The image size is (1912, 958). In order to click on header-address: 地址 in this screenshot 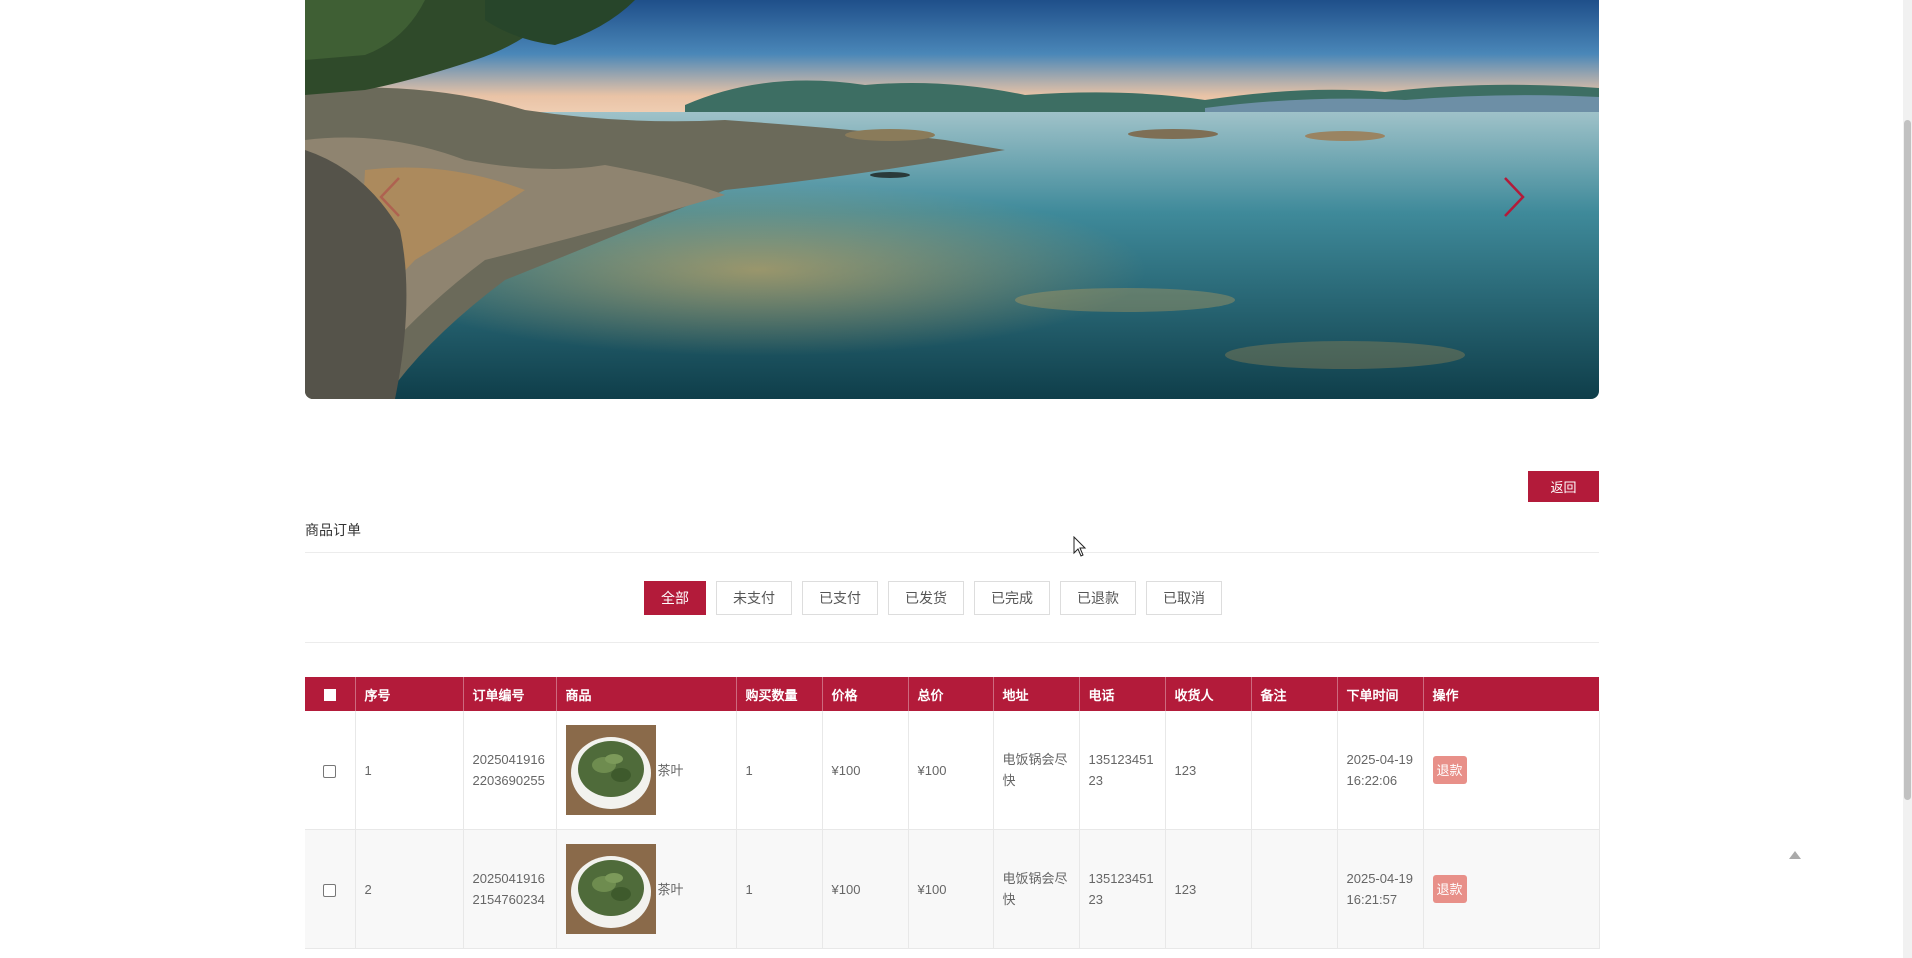, I will do `click(1036, 694)`.